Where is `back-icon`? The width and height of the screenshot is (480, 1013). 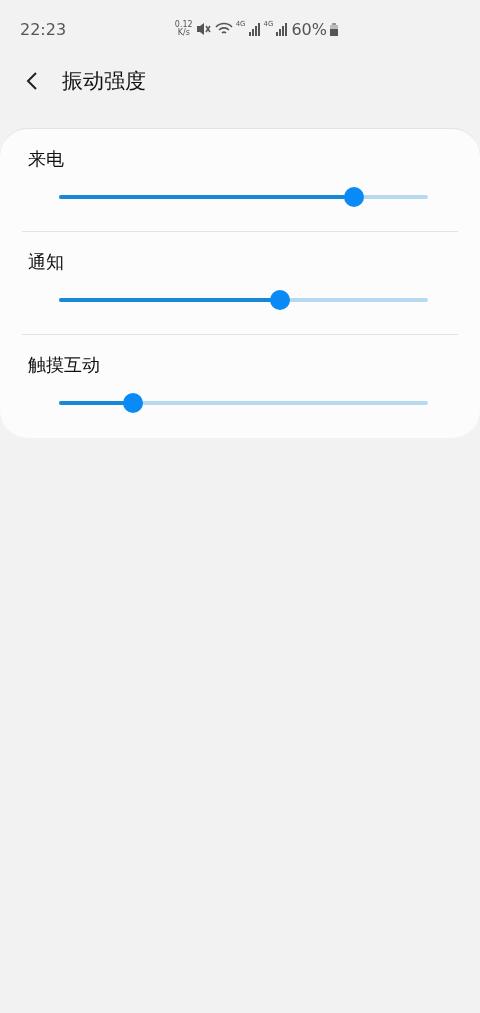
back-icon is located at coordinates (32, 81).